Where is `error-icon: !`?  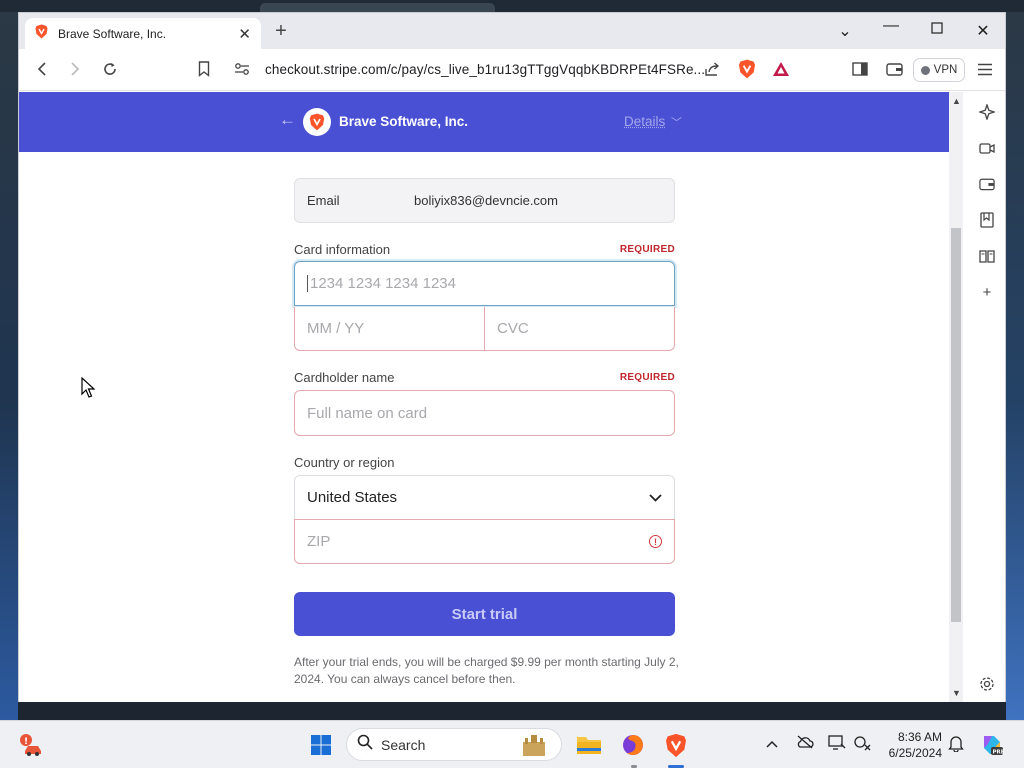
error-icon: ! is located at coordinates (655, 541).